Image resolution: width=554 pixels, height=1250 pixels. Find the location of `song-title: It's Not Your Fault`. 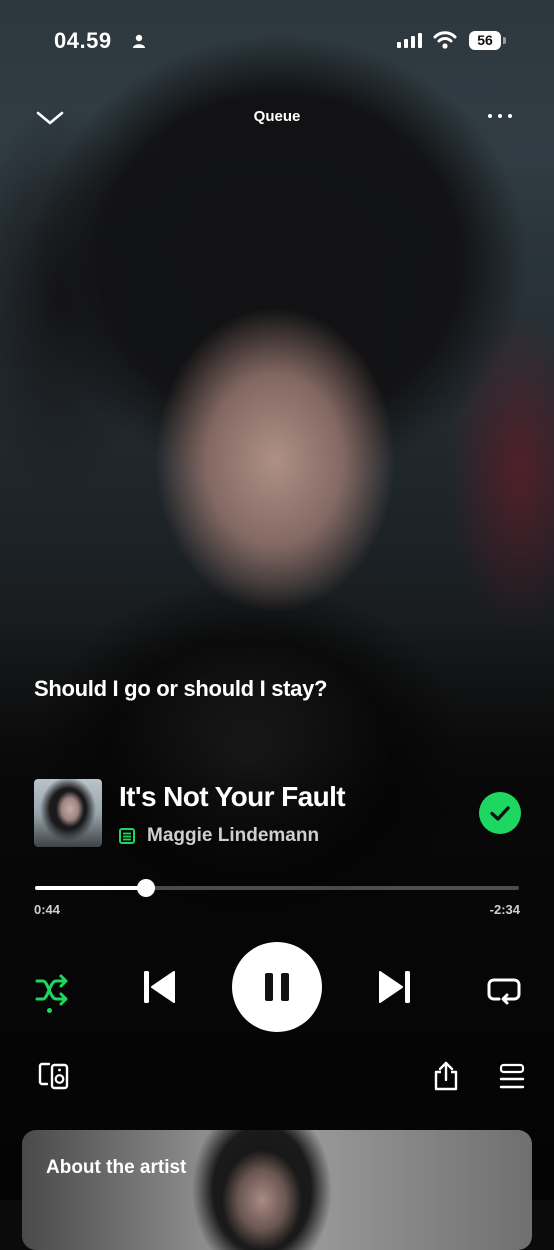

song-title: It's Not Your Fault is located at coordinates (232, 797).